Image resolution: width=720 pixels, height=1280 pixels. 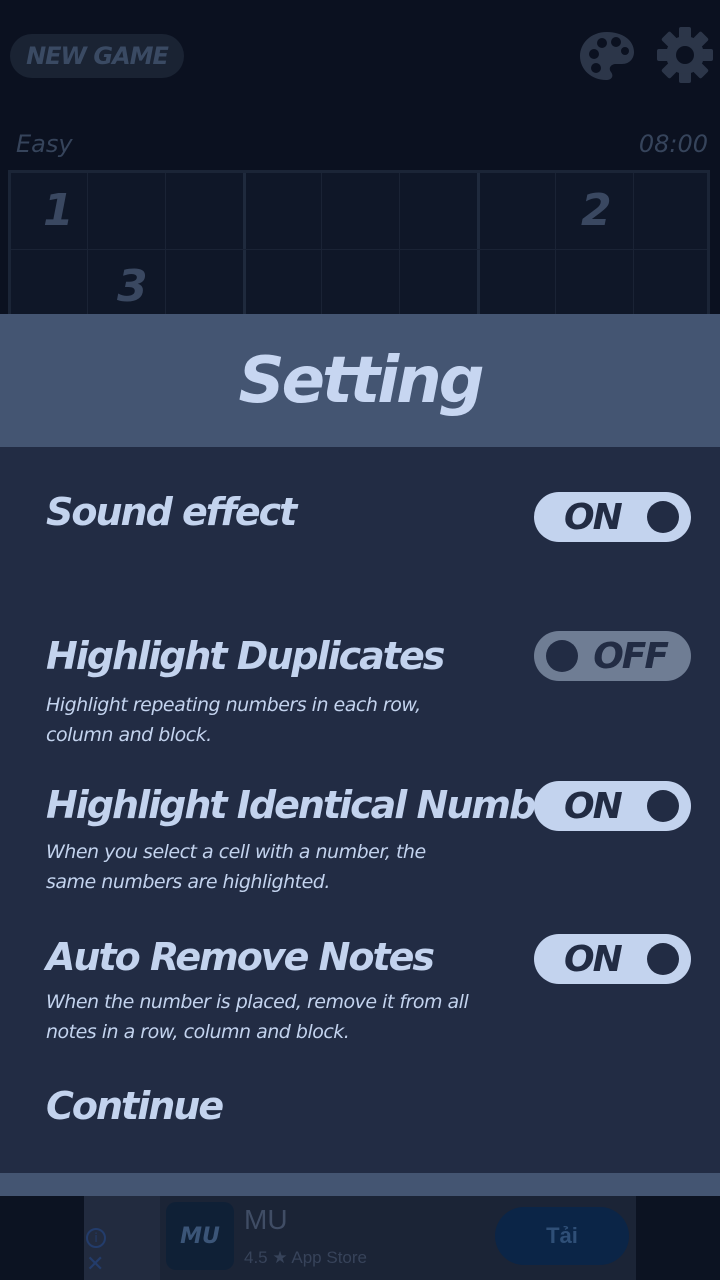 What do you see at coordinates (266, 1219) in the screenshot?
I see `ad-app-name: MU` at bounding box center [266, 1219].